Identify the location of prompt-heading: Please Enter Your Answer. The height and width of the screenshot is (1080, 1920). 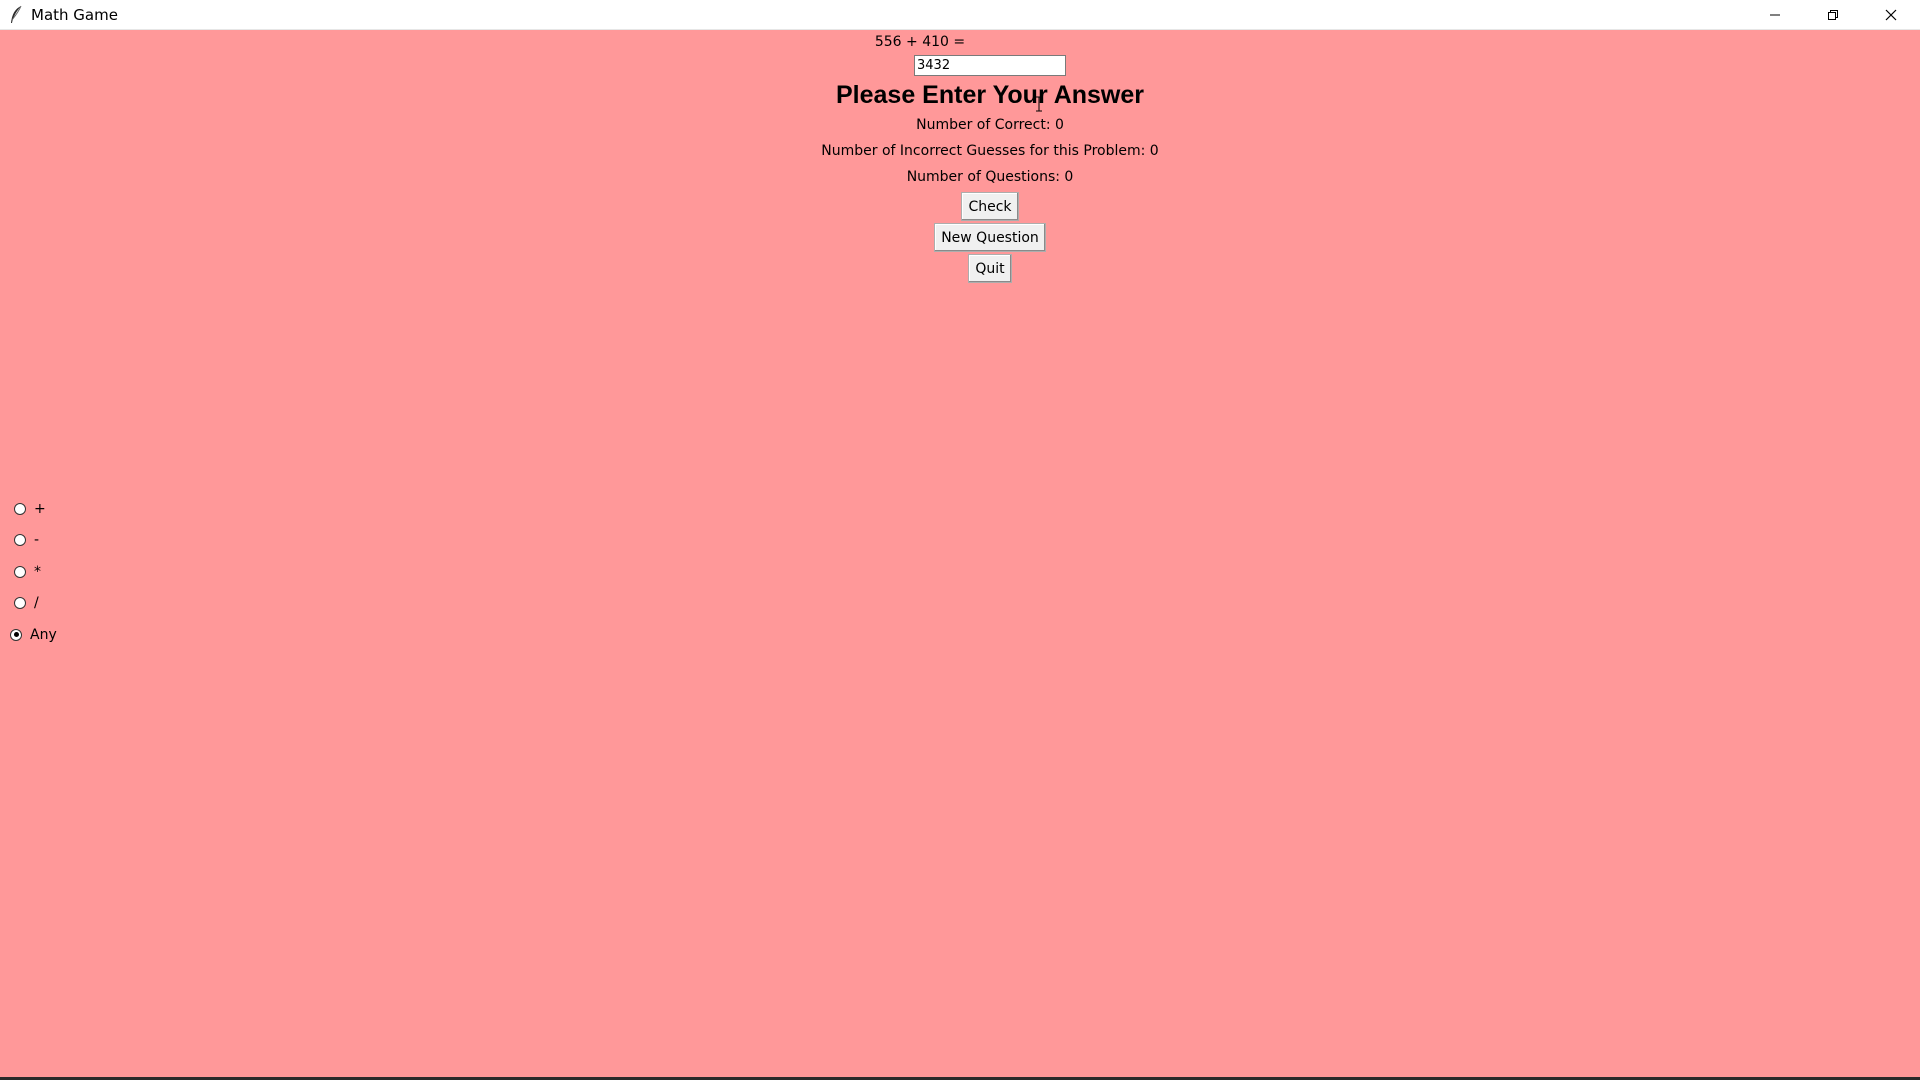
(990, 95).